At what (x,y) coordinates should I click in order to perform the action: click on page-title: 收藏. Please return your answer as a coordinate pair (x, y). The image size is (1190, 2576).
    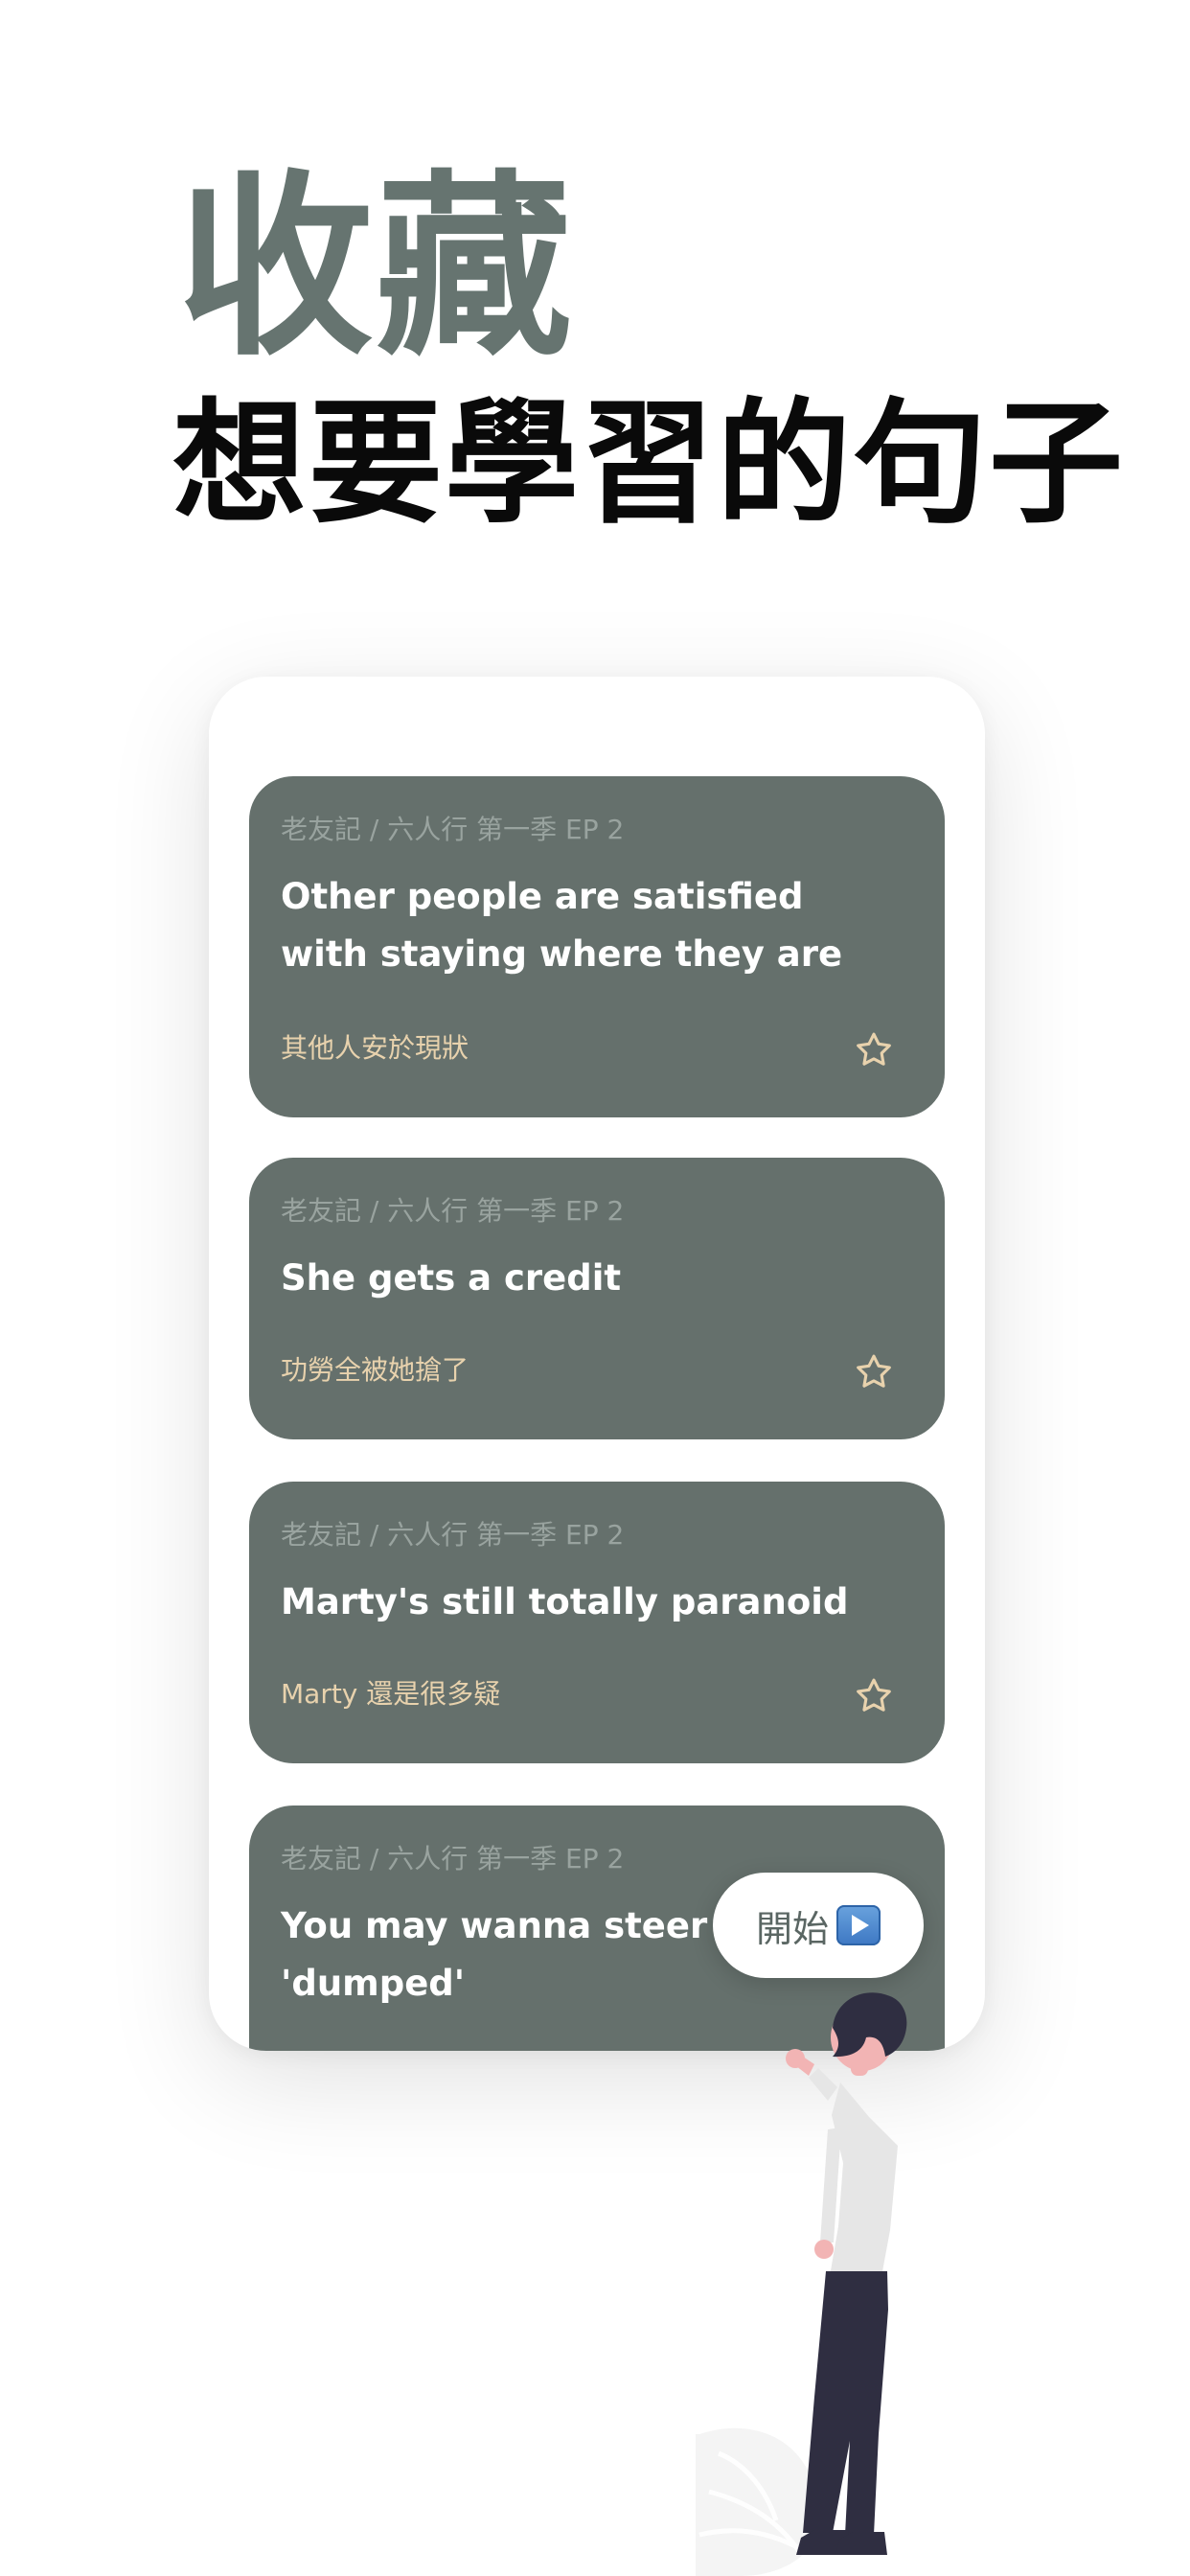
    Looking at the image, I should click on (375, 268).